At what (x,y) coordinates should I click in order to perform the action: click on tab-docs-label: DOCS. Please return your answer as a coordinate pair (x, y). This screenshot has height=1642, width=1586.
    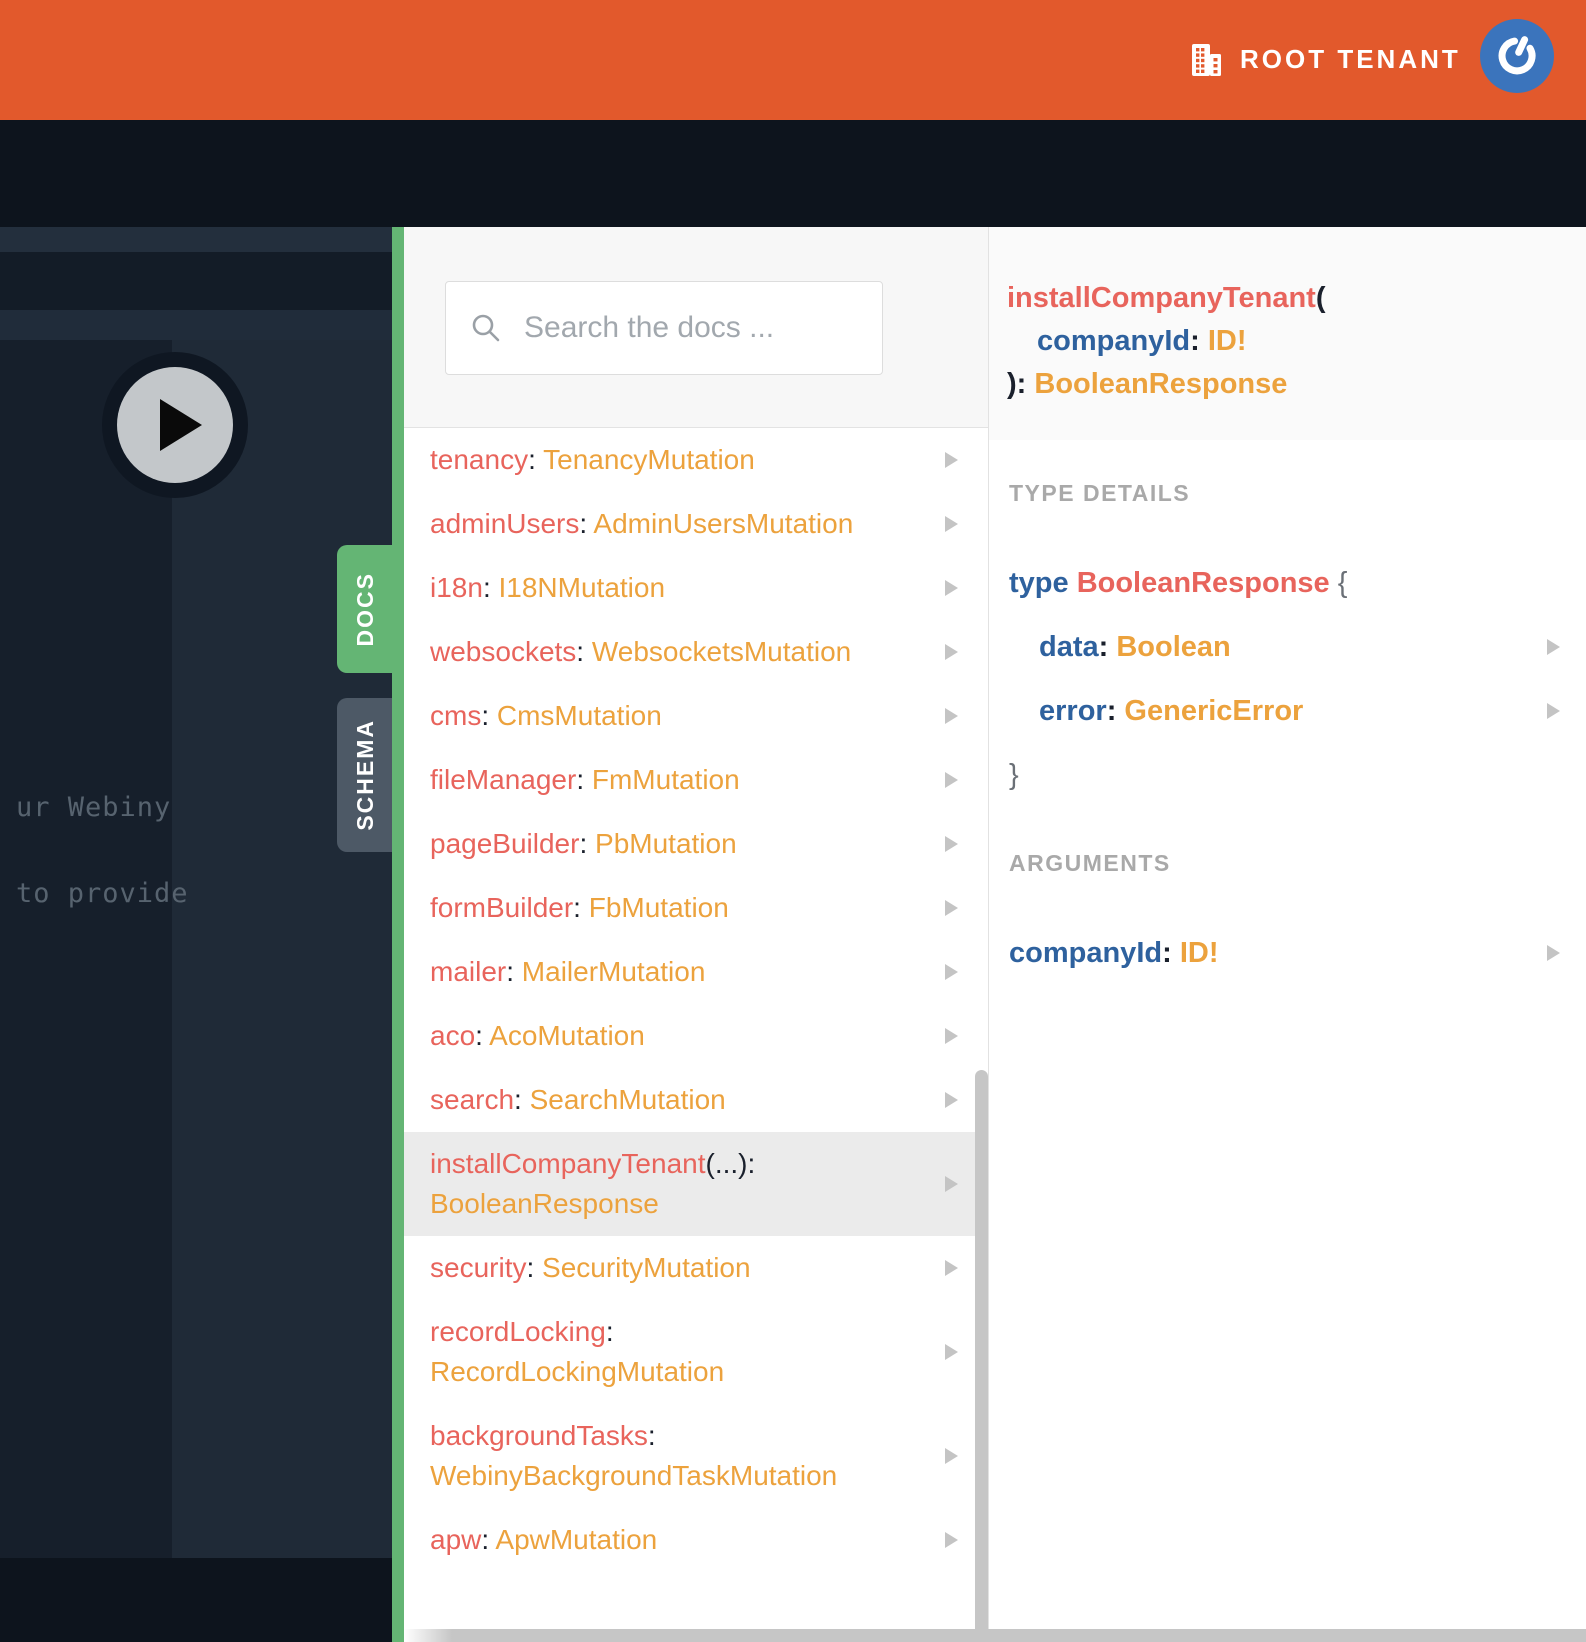
    Looking at the image, I should click on (364, 609).